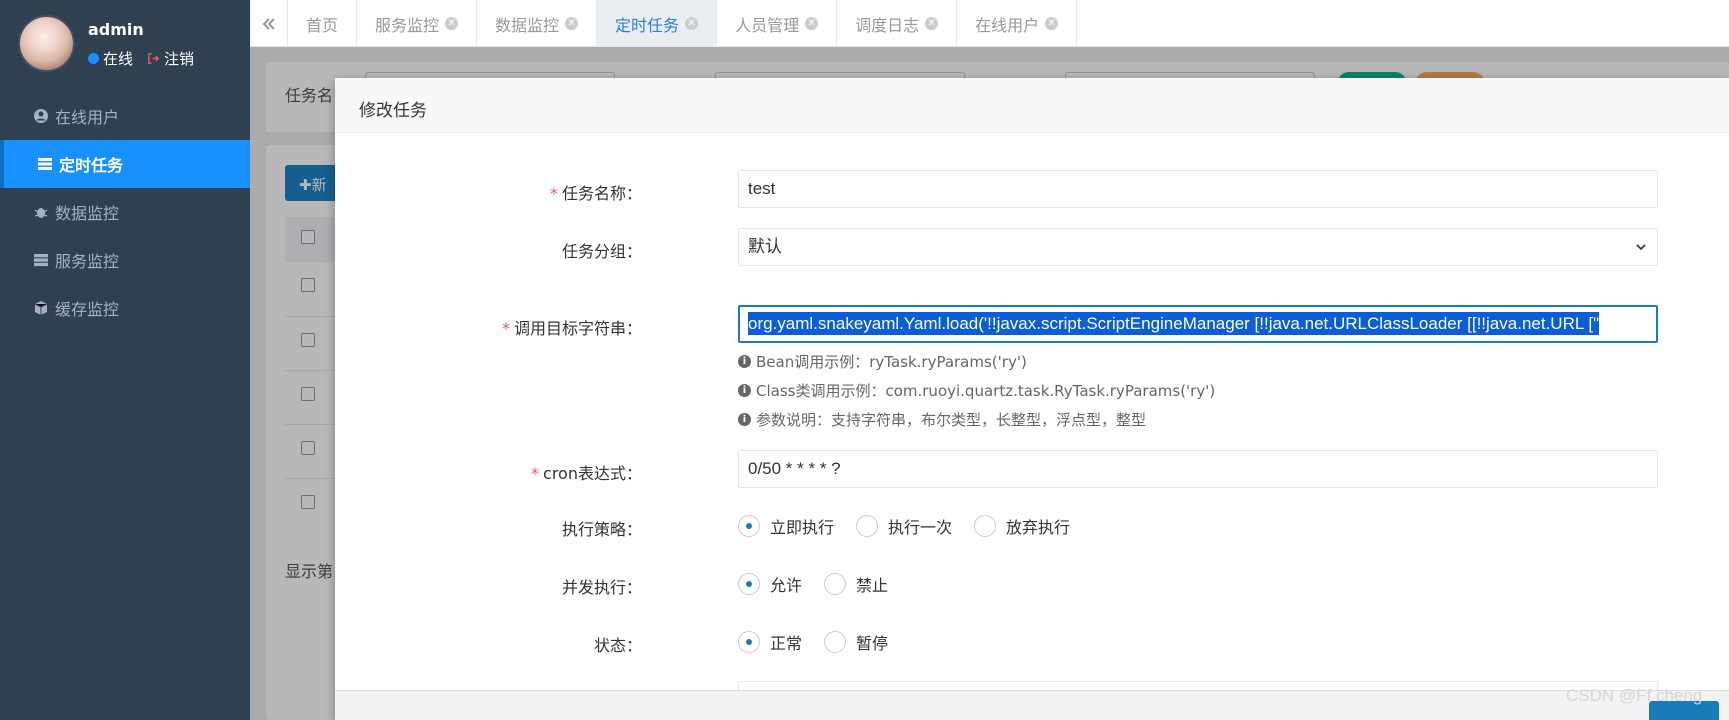  What do you see at coordinates (647, 25) in the screenshot?
I see `tab-label: 定时任务` at bounding box center [647, 25].